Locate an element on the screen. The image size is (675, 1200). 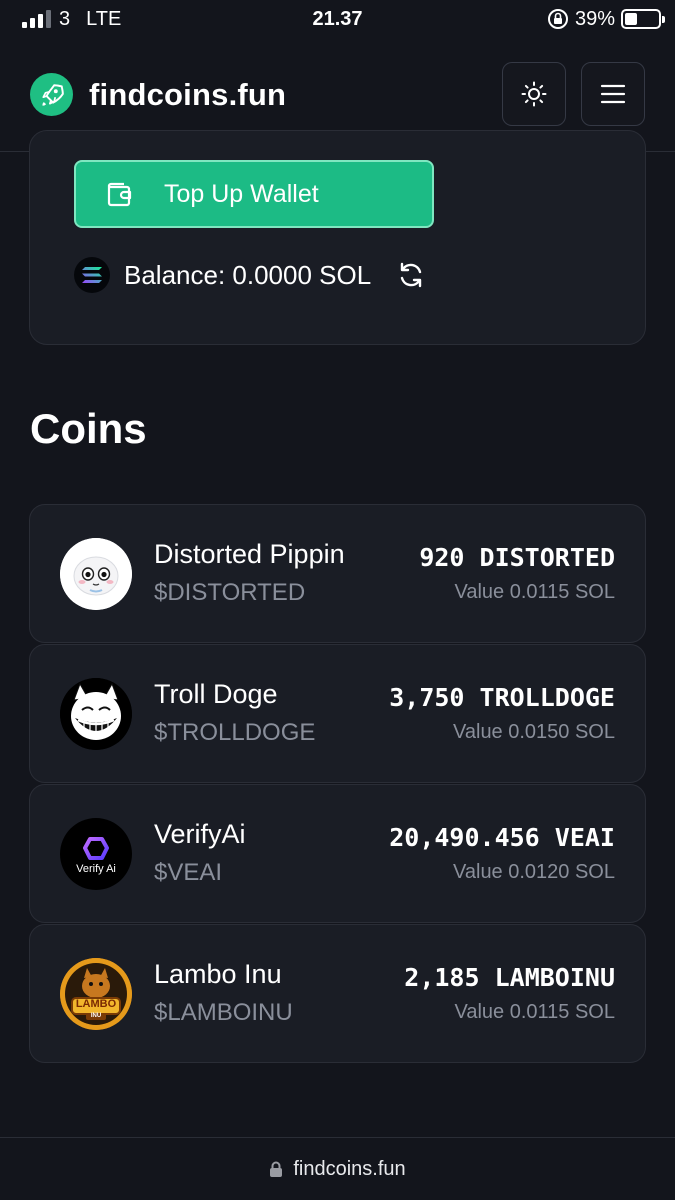
orientation-lock-icon is located at coordinates (557, 19).